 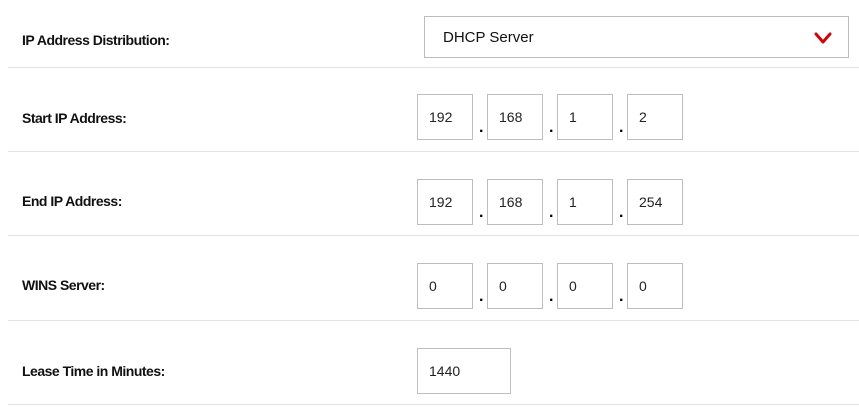 What do you see at coordinates (63, 285) in the screenshot?
I see `wins-server-label: WINS Server:` at bounding box center [63, 285].